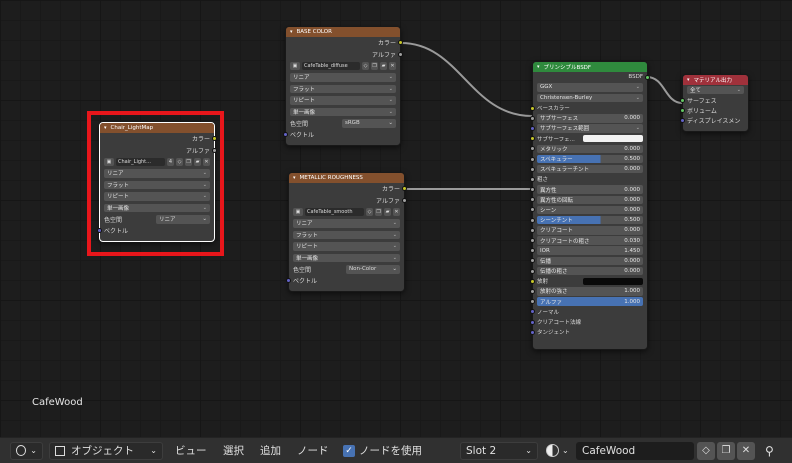  Describe the element at coordinates (715, 80) in the screenshot. I see `node-header: ▾ マテリアル出力` at that location.